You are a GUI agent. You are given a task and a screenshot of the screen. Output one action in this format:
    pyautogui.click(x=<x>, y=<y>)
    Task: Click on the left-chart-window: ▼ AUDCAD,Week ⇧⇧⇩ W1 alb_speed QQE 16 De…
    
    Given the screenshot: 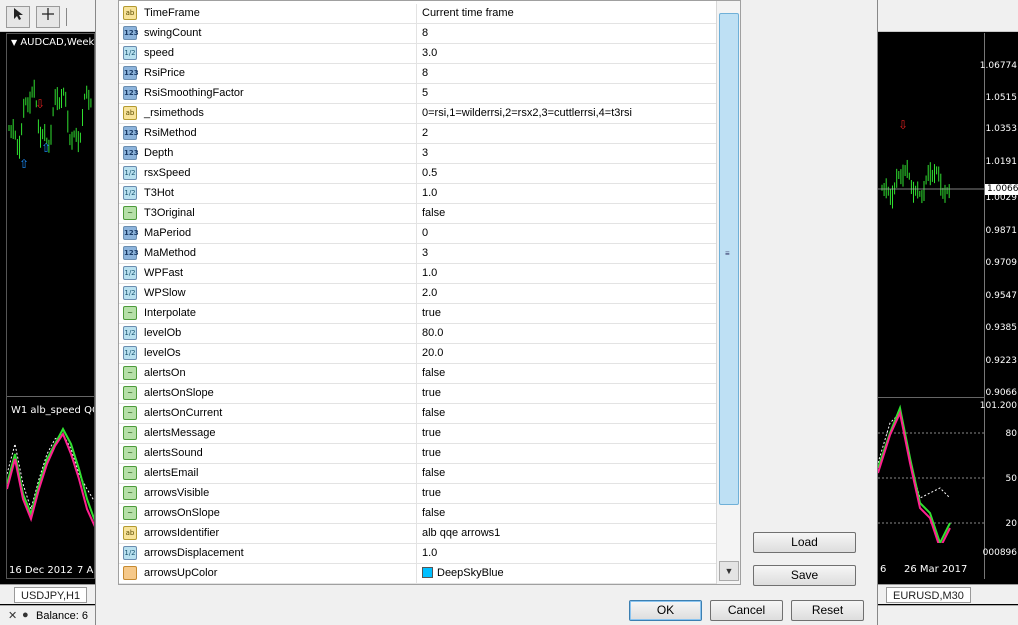 What is the action you would take?
    pyautogui.click(x=50, y=306)
    